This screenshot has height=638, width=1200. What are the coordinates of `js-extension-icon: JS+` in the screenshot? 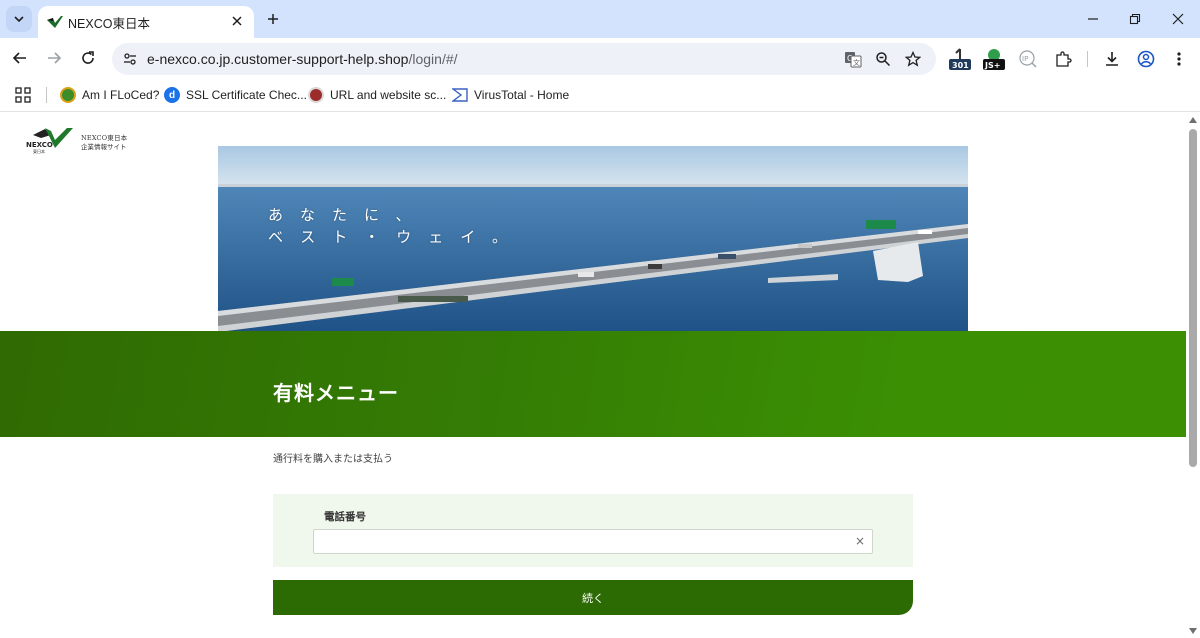 It's located at (994, 59).